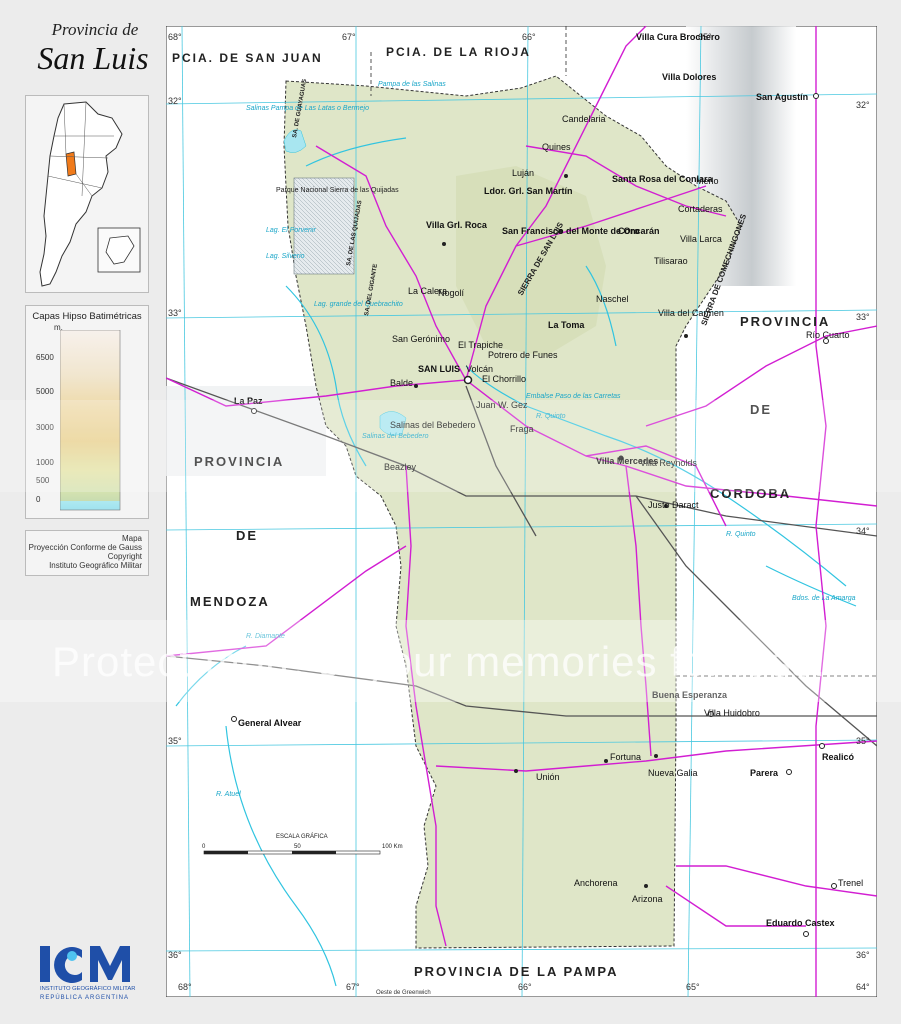  I want to click on legend-level-0: 0, so click(38, 499).